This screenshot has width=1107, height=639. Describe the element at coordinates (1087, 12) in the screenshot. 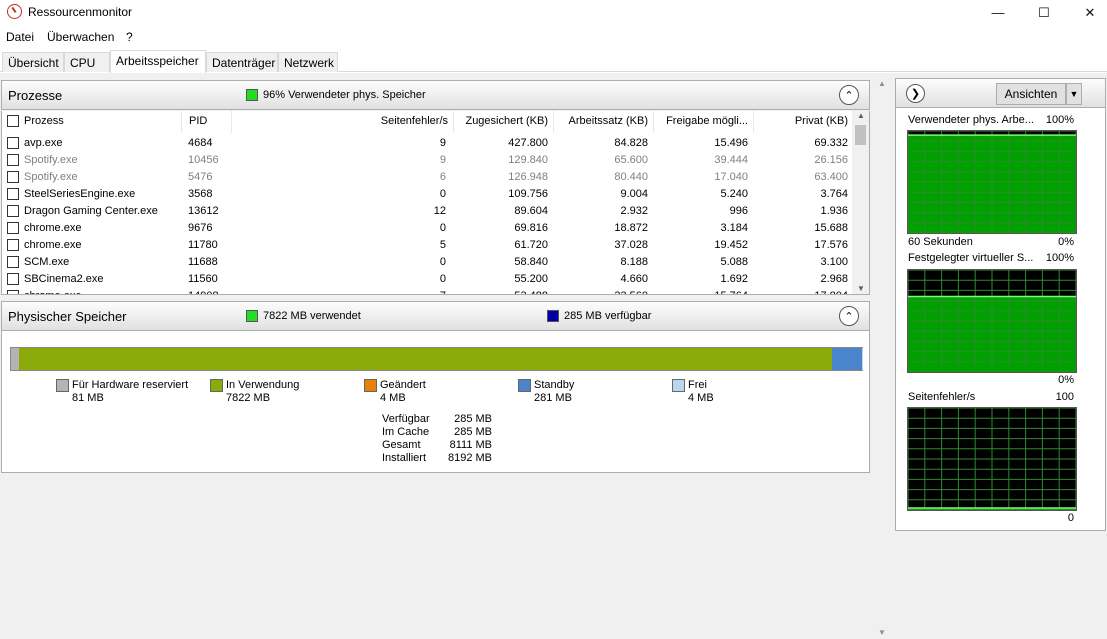

I see `close-button: ✕` at that location.